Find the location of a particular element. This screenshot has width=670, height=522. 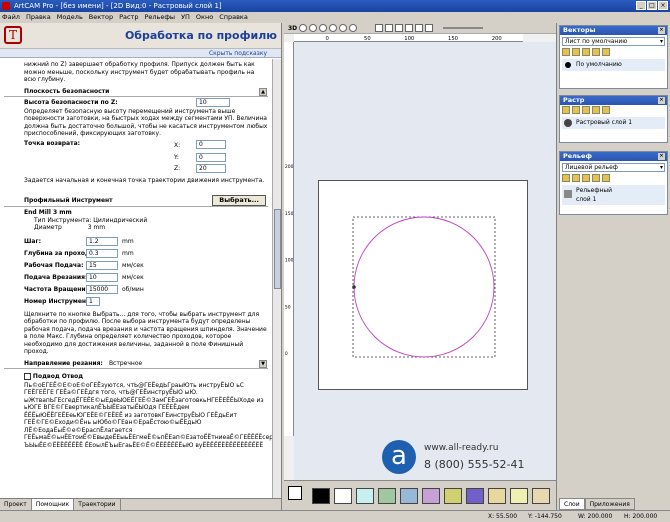

relief-select: Лицевой рельеф is located at coordinates (613, 167).